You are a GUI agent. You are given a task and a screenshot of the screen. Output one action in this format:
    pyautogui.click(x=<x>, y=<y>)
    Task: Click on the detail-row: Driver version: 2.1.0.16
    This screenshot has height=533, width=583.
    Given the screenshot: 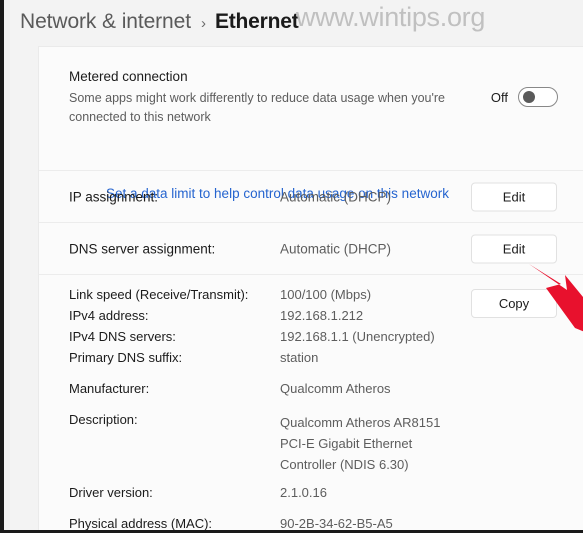 What is the action you would take?
    pyautogui.click(x=311, y=495)
    